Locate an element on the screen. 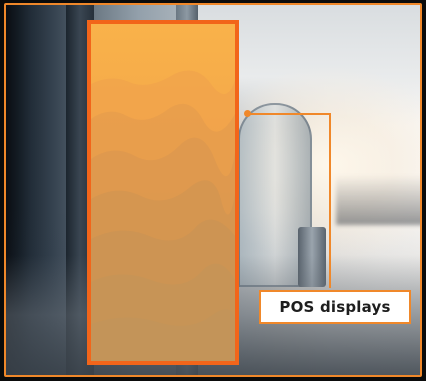 This screenshot has width=426, height=381. callout-connector-horizontal is located at coordinates (290, 114).